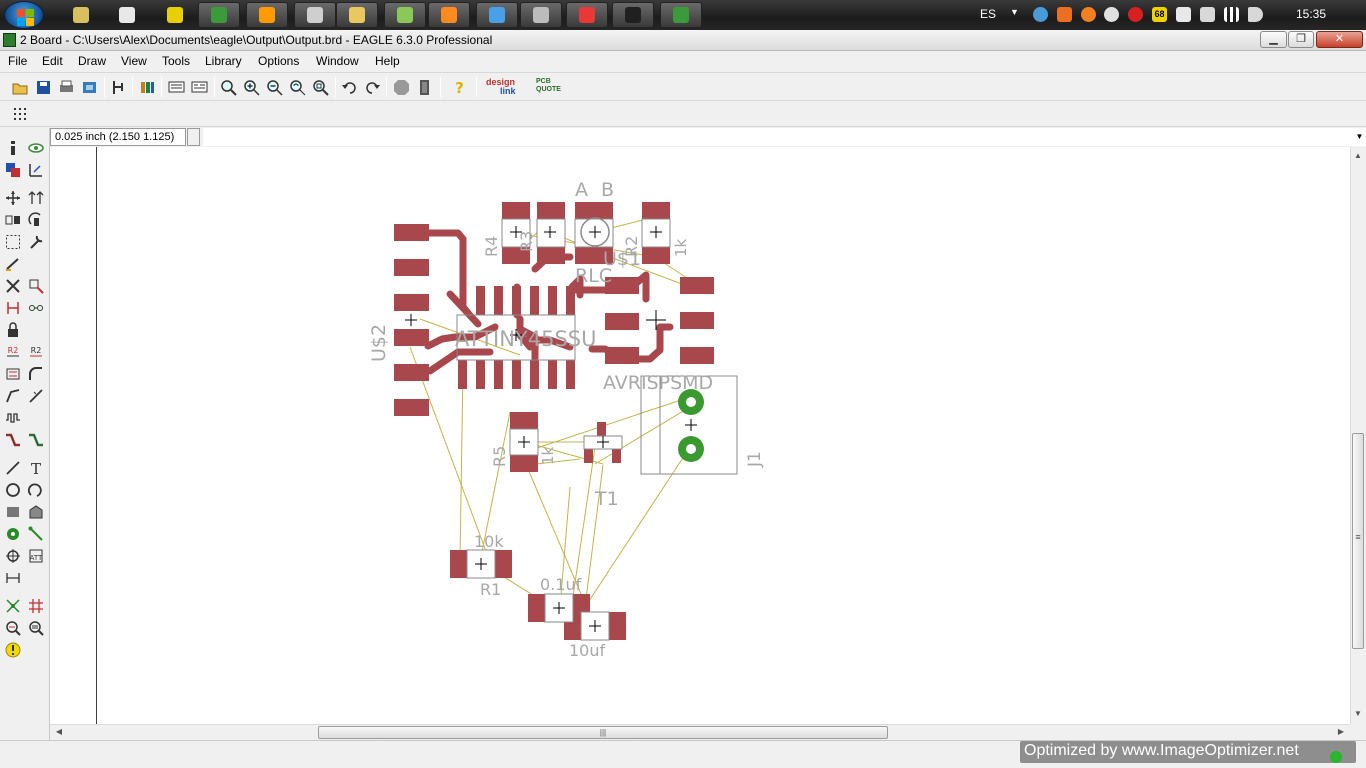  Describe the element at coordinates (13, 220) in the screenshot. I see `mirror-icon` at that location.